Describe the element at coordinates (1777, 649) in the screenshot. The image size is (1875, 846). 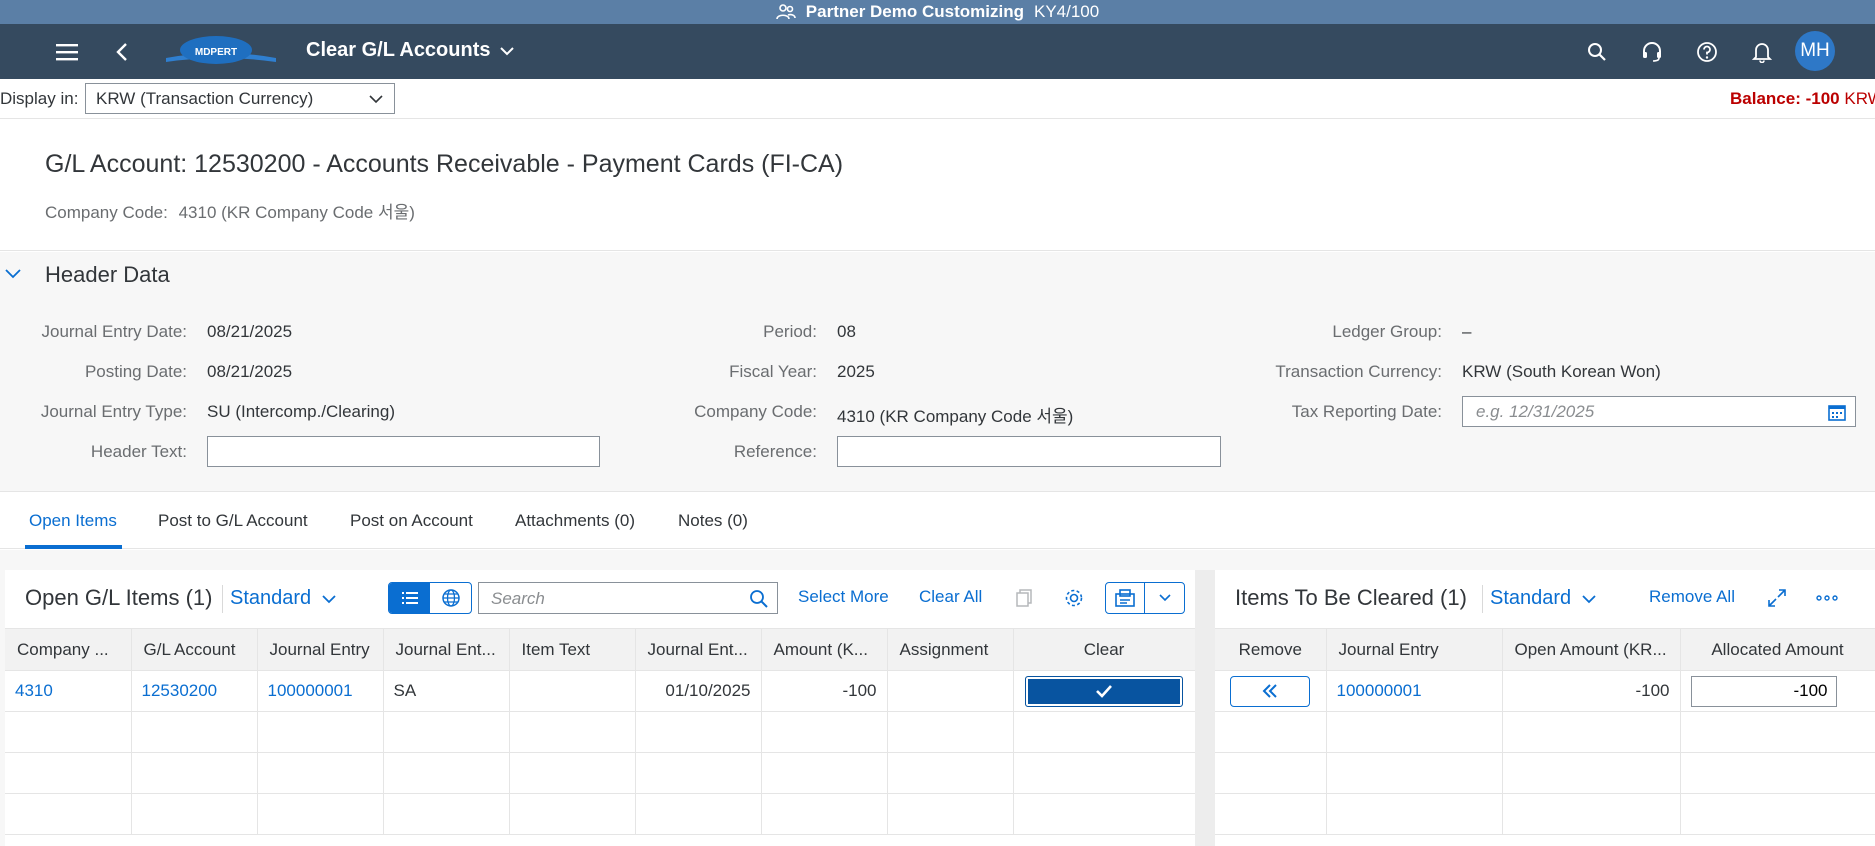
I see `column-header: Allocated Amount` at that location.